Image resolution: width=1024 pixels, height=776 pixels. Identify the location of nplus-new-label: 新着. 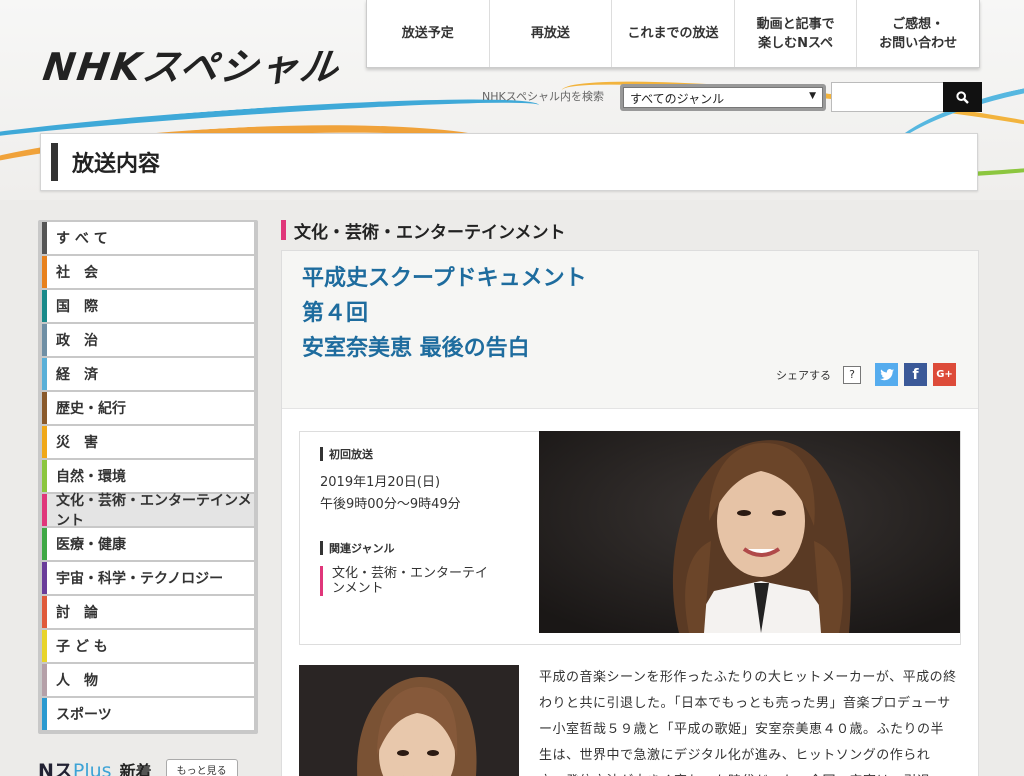
(135, 768).